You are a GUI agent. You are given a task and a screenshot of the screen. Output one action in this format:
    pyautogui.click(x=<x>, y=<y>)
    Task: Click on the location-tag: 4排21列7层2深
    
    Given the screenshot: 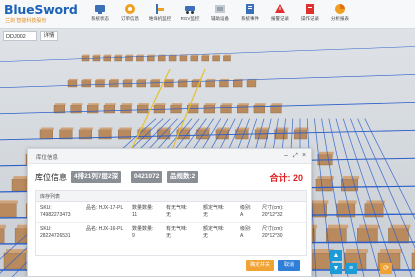 What is the action you would take?
    pyautogui.click(x=96, y=177)
    